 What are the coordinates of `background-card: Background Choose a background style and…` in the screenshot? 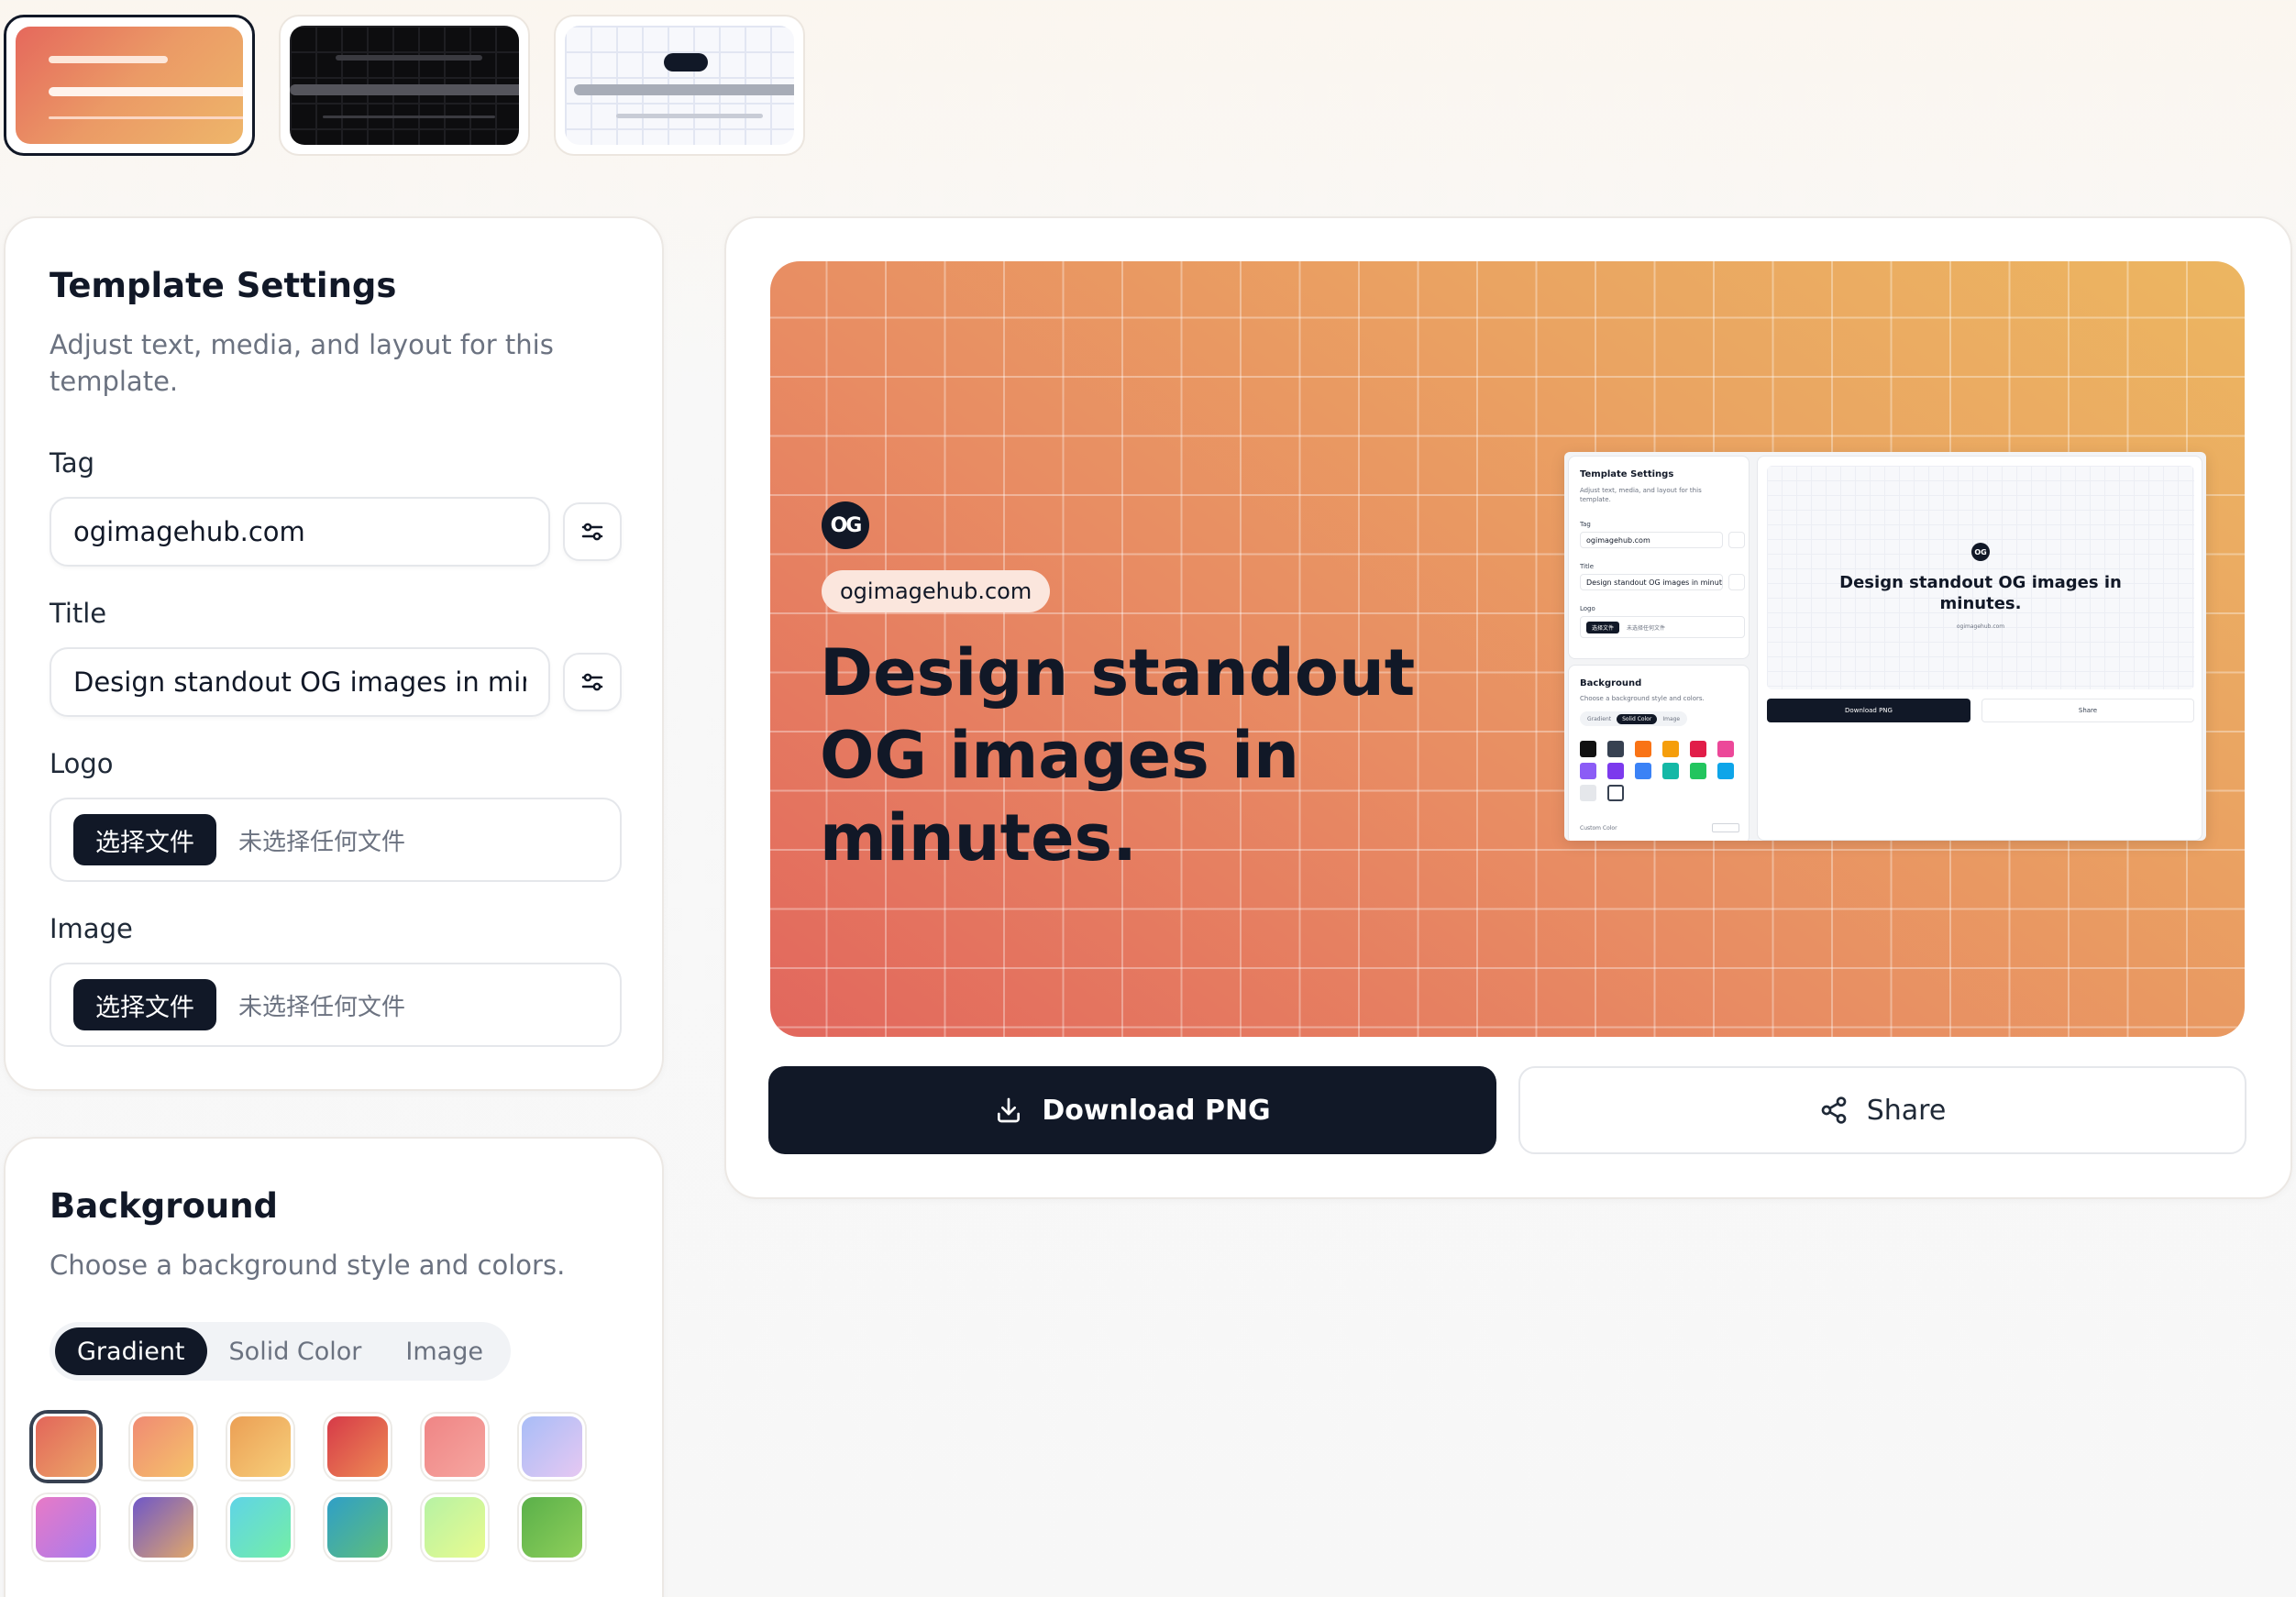 It's located at (334, 1367).